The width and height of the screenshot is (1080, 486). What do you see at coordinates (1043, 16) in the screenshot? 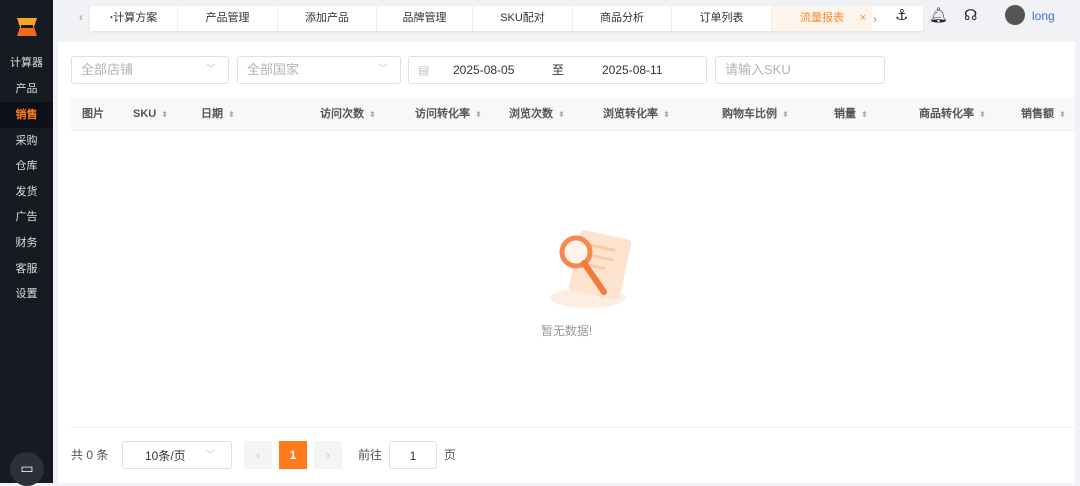
I see `username: long` at bounding box center [1043, 16].